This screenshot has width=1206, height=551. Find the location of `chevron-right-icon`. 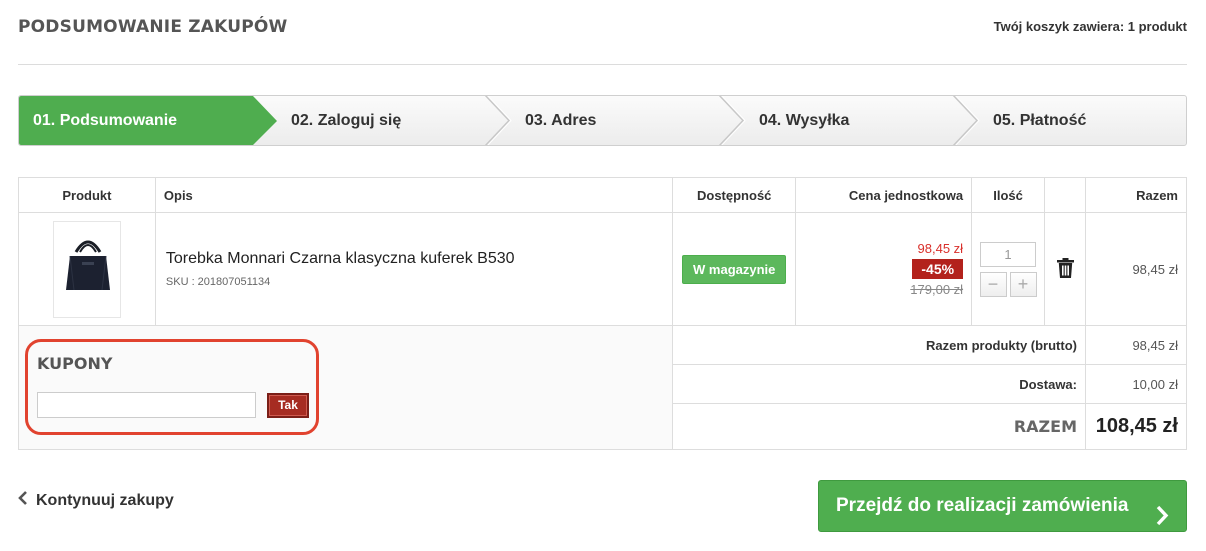

chevron-right-icon is located at coordinates (1162, 521).